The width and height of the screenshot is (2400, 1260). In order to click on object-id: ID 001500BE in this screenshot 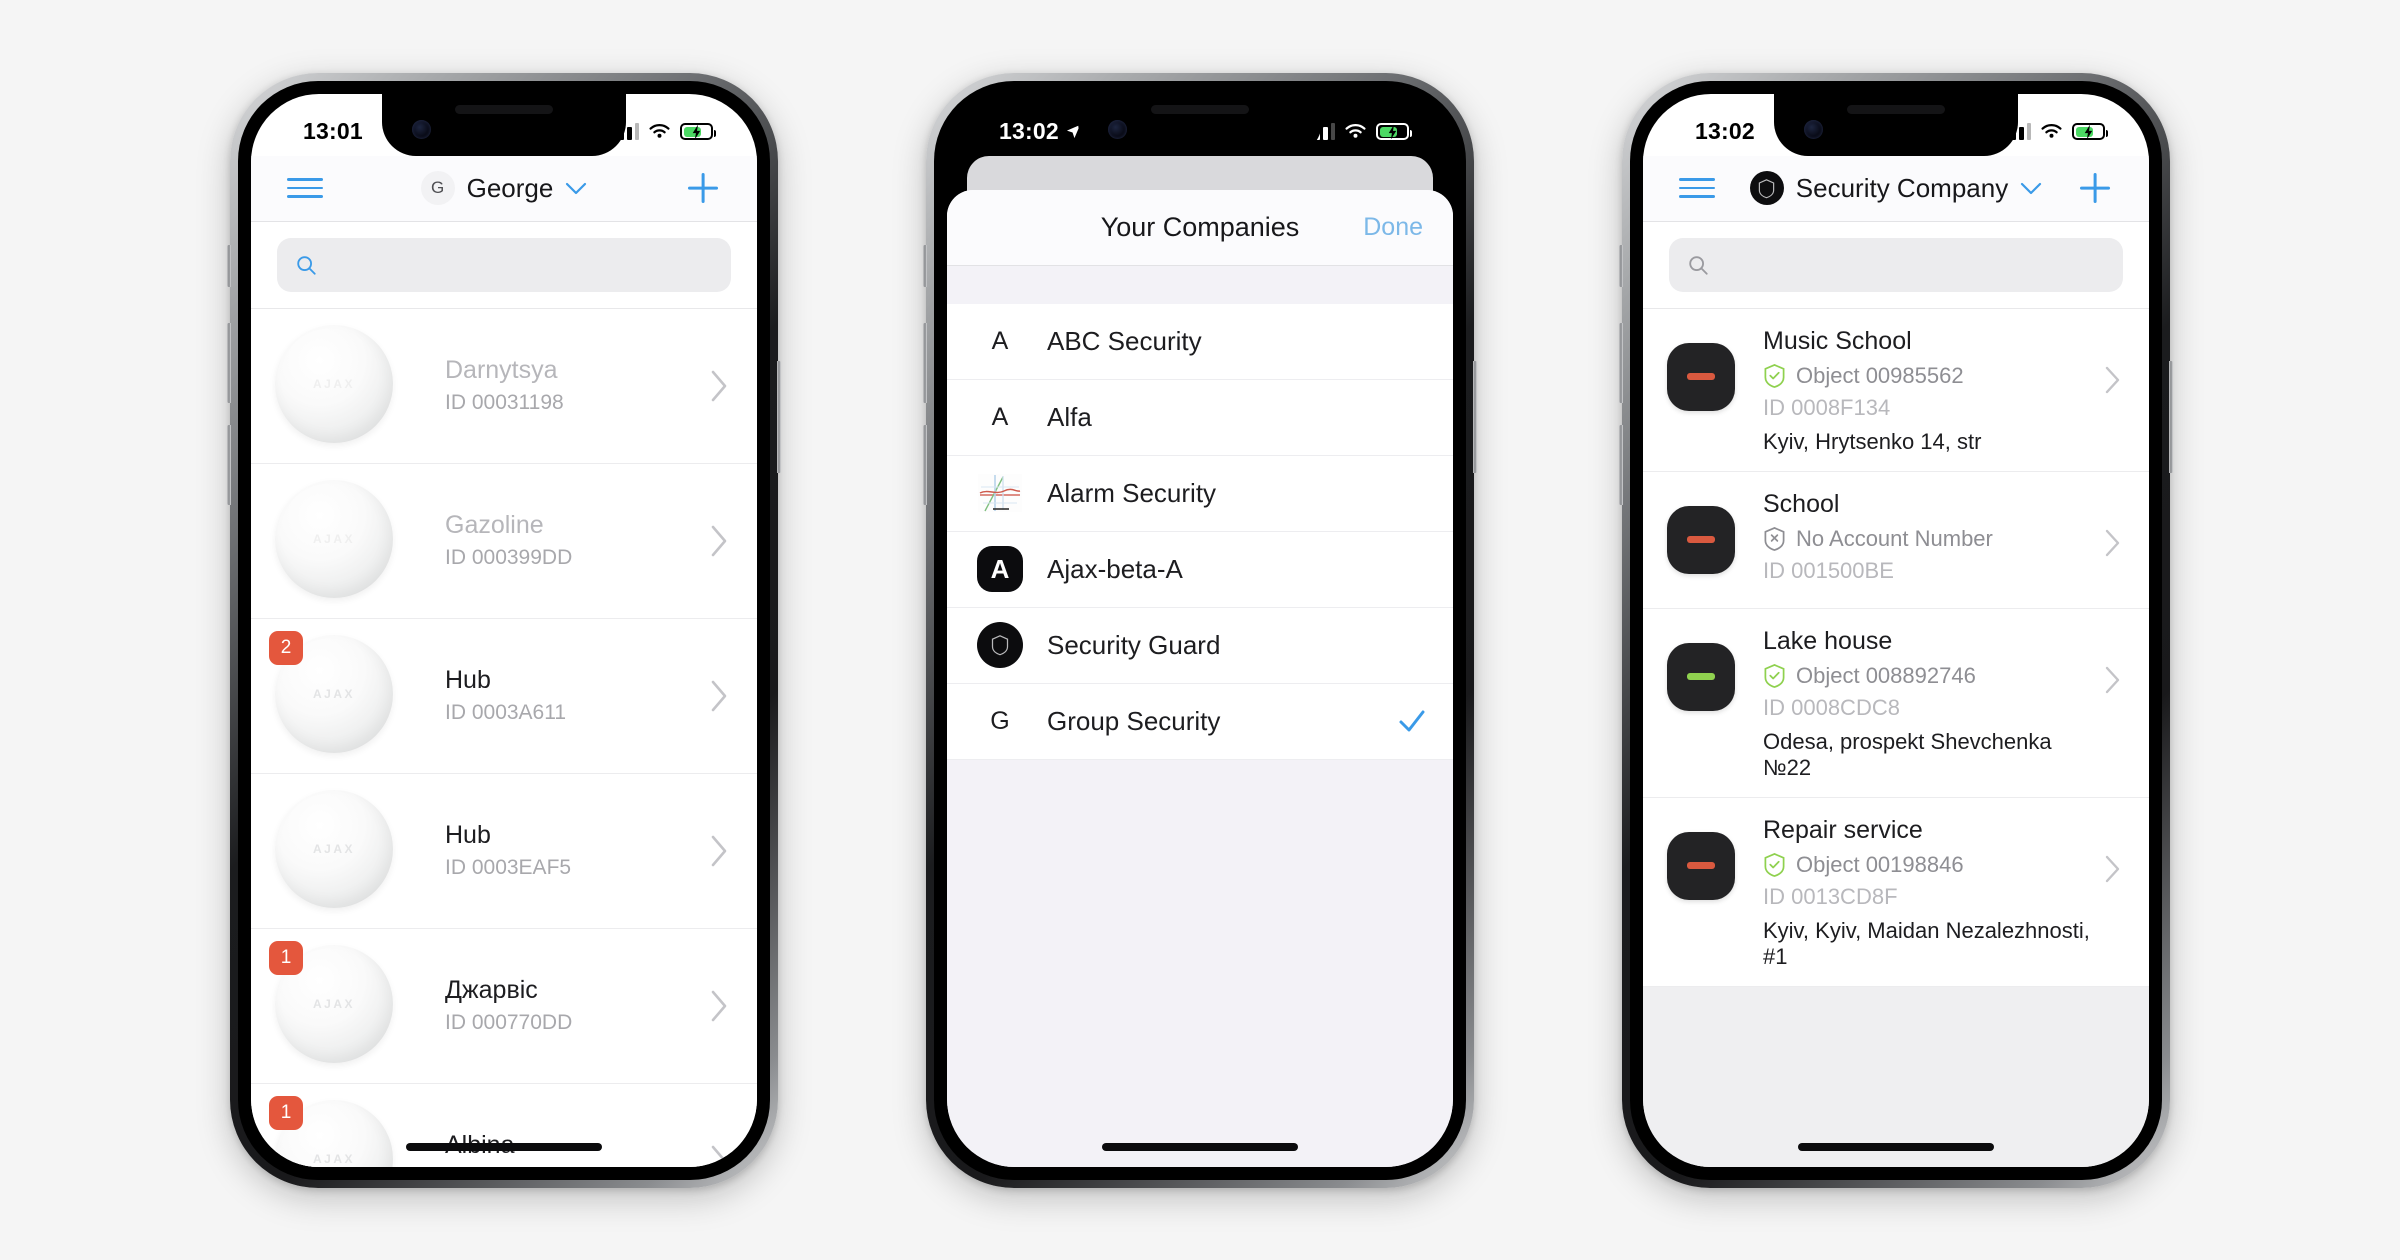, I will do `click(1828, 570)`.